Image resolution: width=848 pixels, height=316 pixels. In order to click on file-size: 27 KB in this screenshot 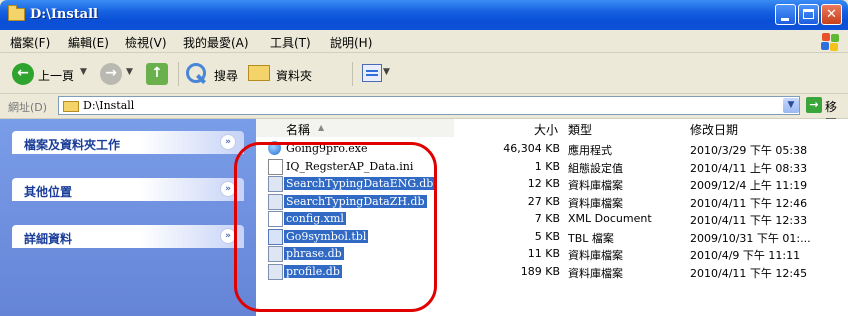, I will do `click(543, 201)`.